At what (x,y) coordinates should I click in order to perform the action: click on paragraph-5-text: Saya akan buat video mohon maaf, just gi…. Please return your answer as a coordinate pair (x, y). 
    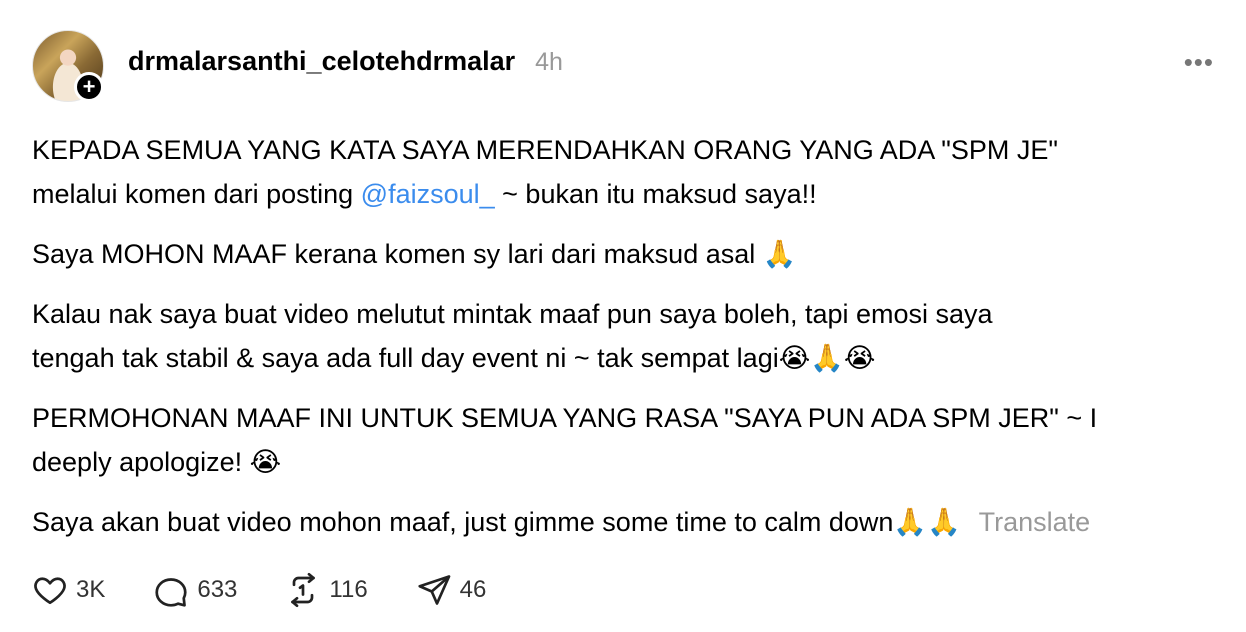
    Looking at the image, I should click on (496, 522).